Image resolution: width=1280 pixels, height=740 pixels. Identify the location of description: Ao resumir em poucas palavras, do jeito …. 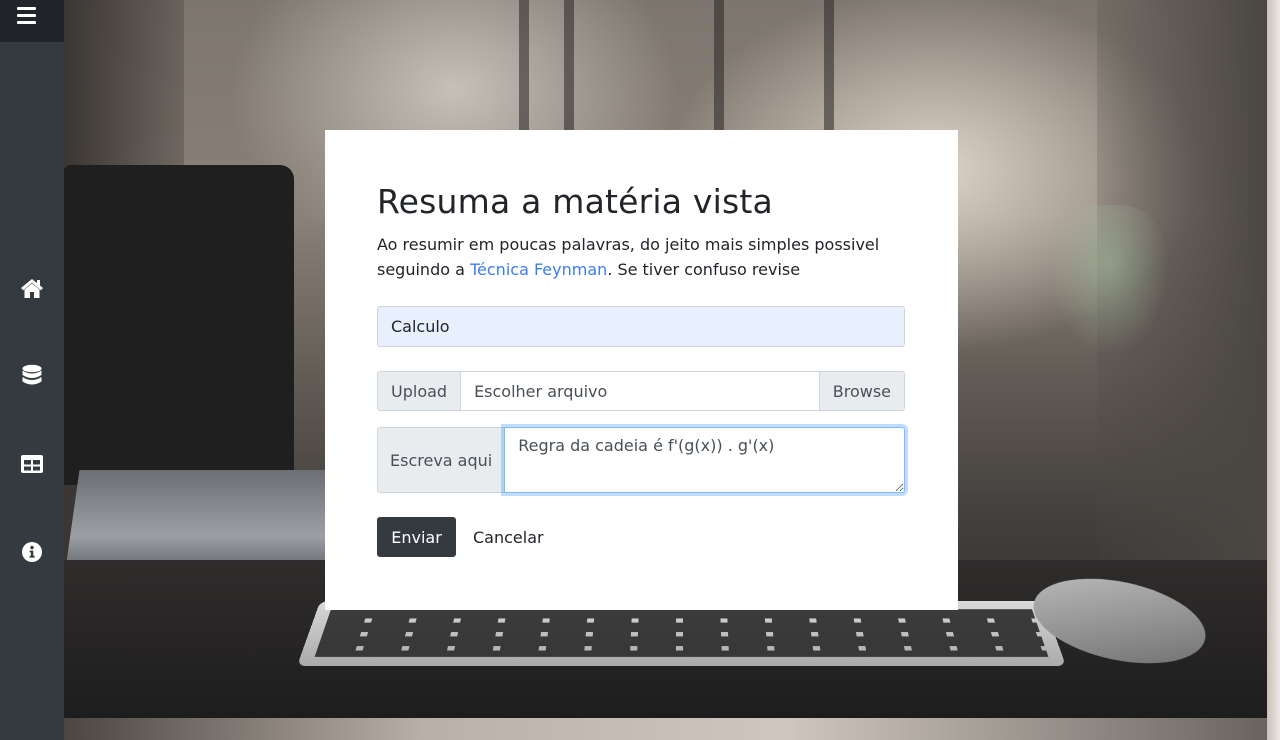
(647, 257).